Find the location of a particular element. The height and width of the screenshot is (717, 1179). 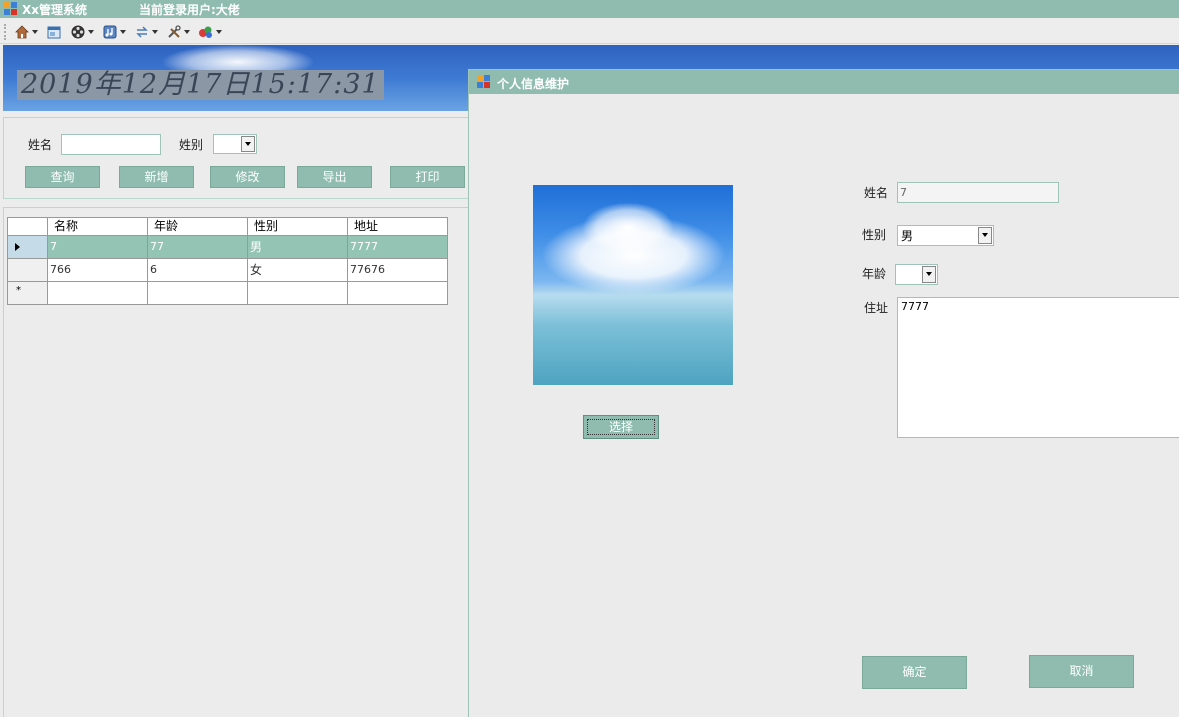

toolbar is located at coordinates (589, 32).